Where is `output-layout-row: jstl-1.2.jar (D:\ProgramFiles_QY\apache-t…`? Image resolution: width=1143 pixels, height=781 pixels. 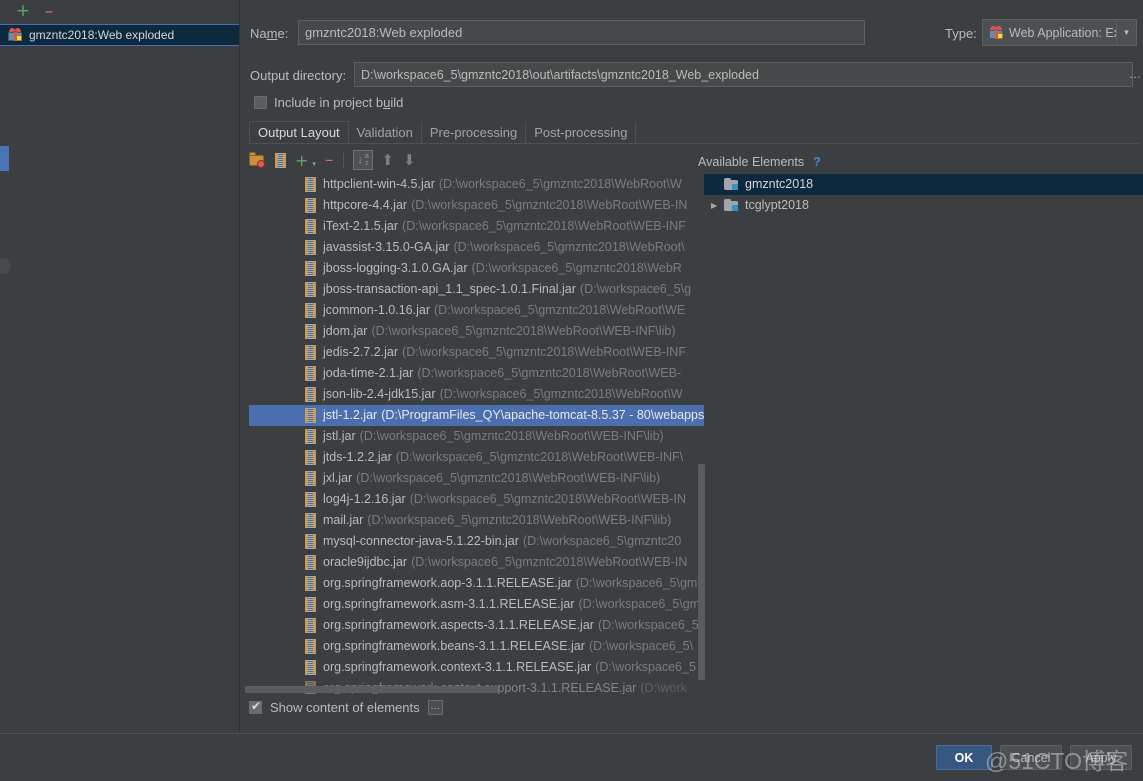 output-layout-row: jstl-1.2.jar (D:\ProgramFiles_QY\apache-t… is located at coordinates (476, 415).